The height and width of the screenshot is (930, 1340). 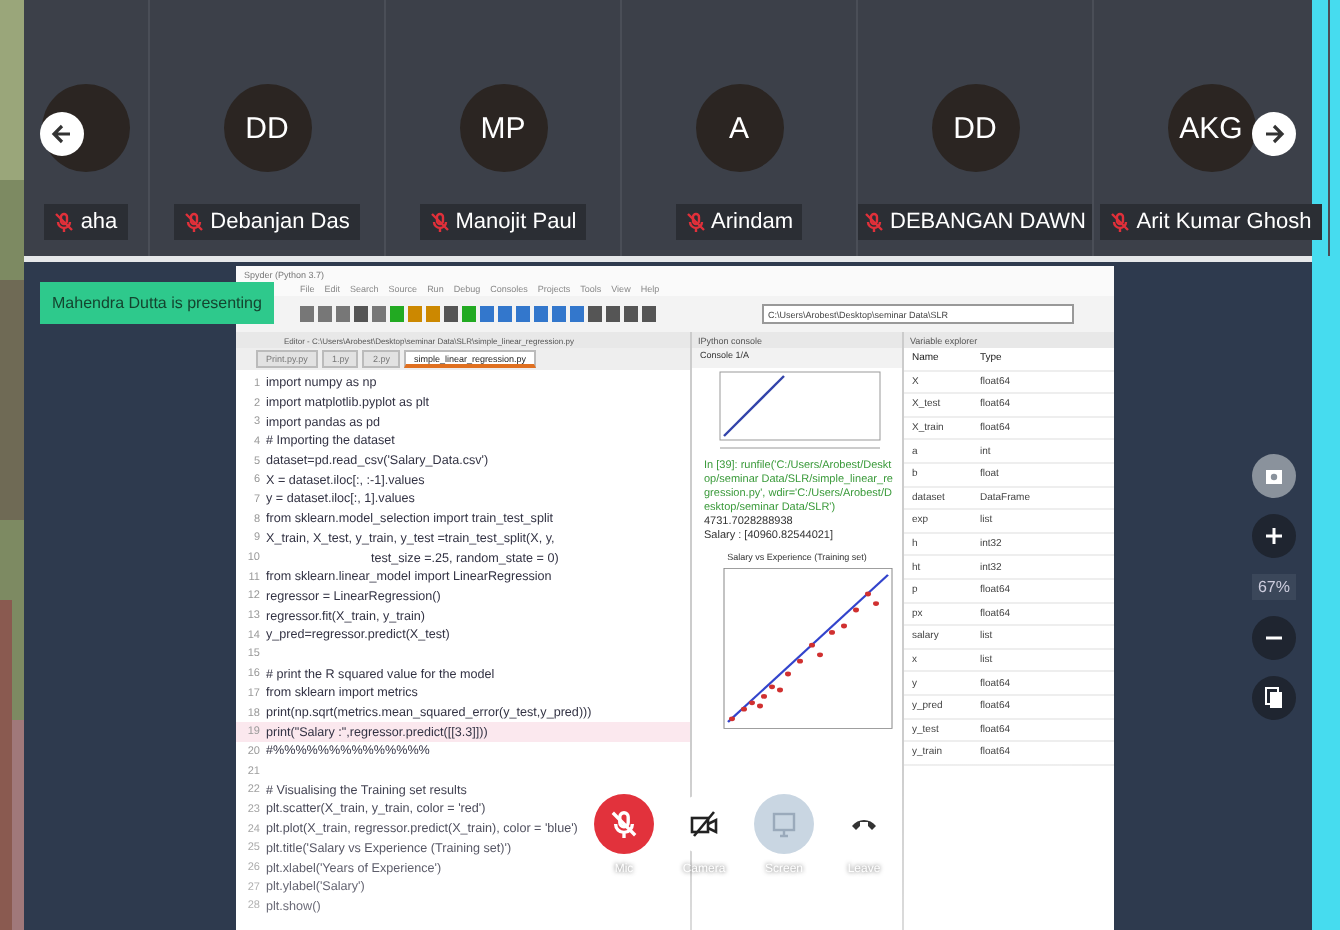 What do you see at coordinates (1224, 222) in the screenshot?
I see `name-text: Arit Kumar Ghosh` at bounding box center [1224, 222].